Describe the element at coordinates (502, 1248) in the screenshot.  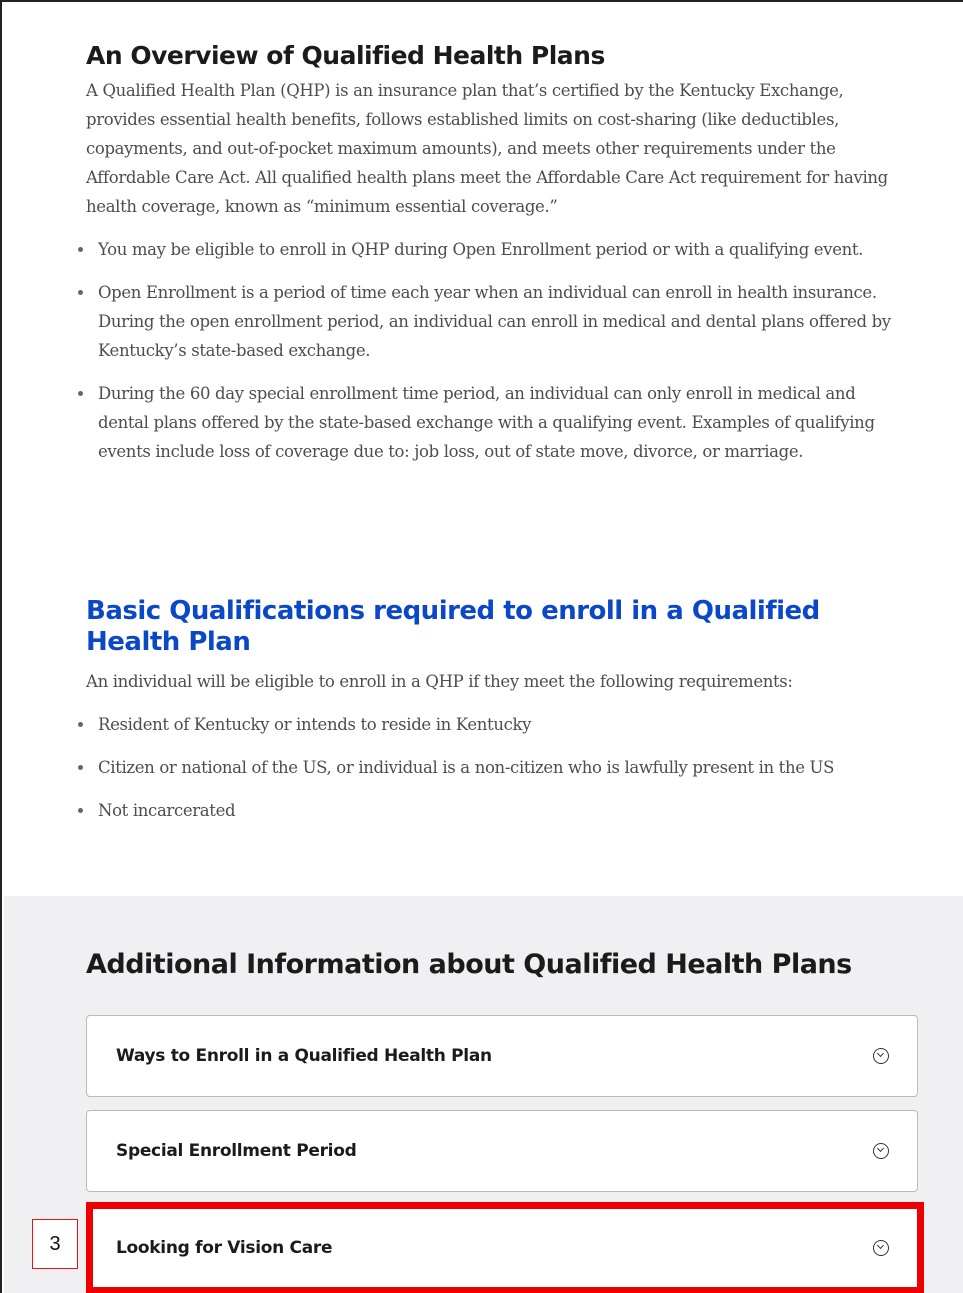
I see `accordion-looking-for-vision-care: Looking for Vision Care` at that location.